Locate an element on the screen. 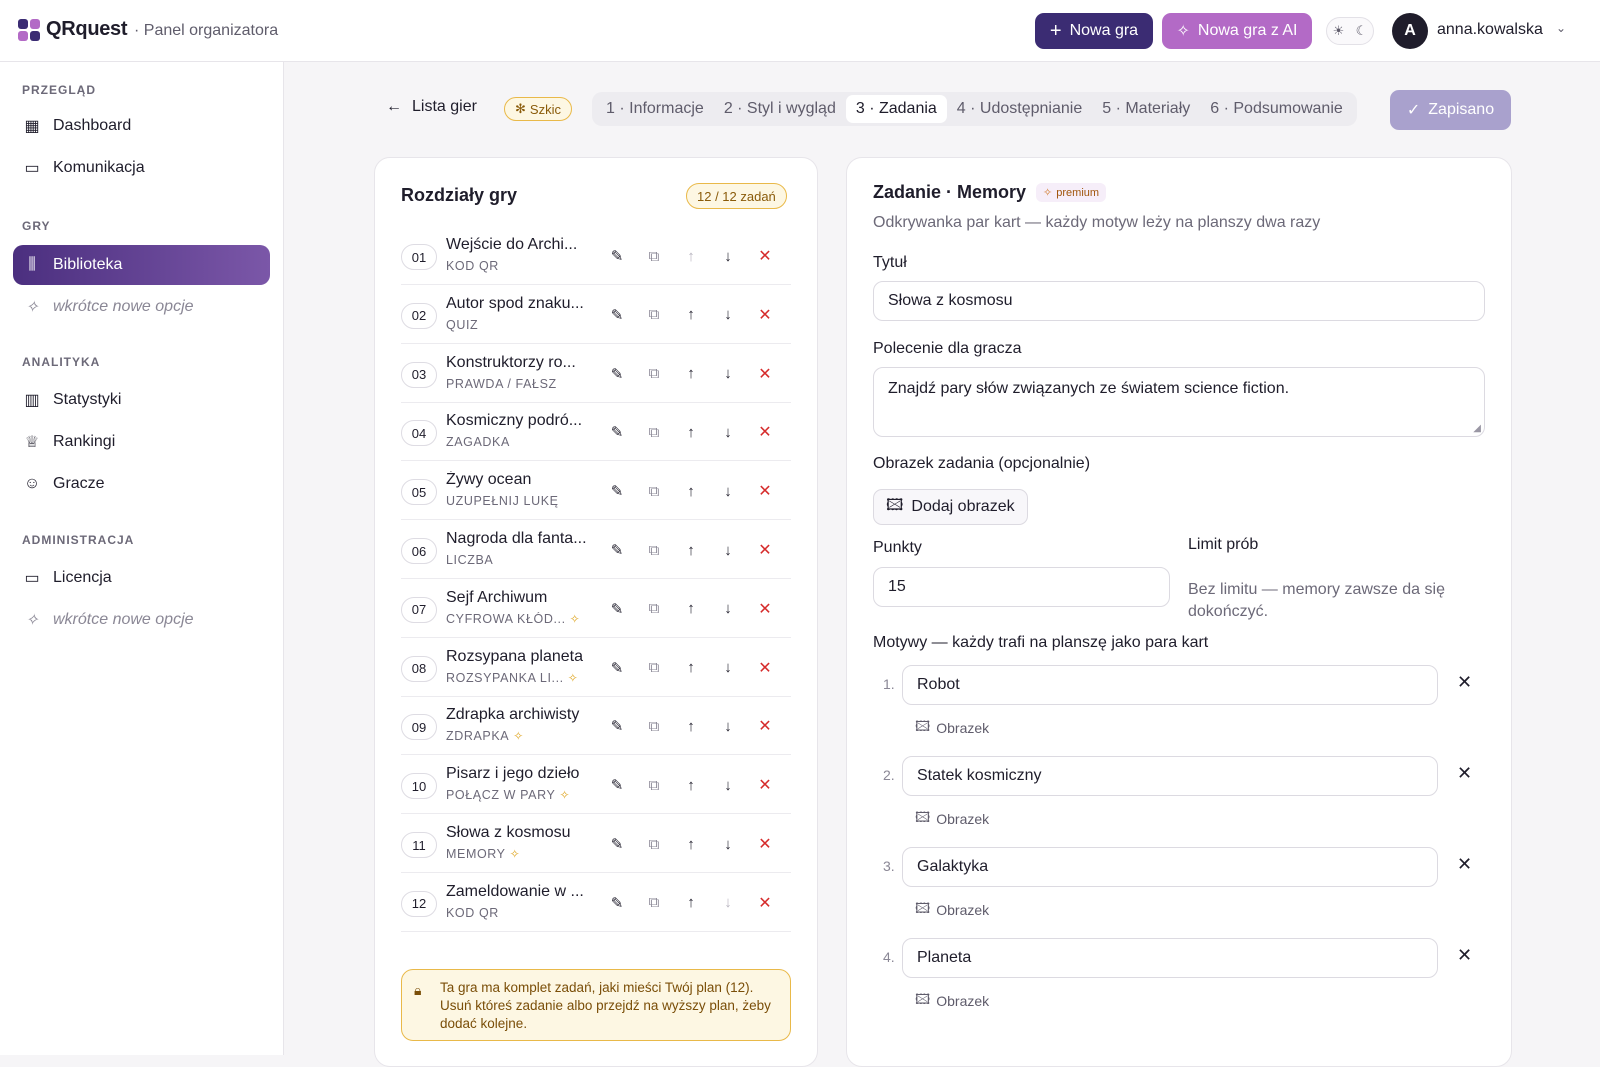 The height and width of the screenshot is (1067, 1600). motif-input: Planeta is located at coordinates (1170, 958).